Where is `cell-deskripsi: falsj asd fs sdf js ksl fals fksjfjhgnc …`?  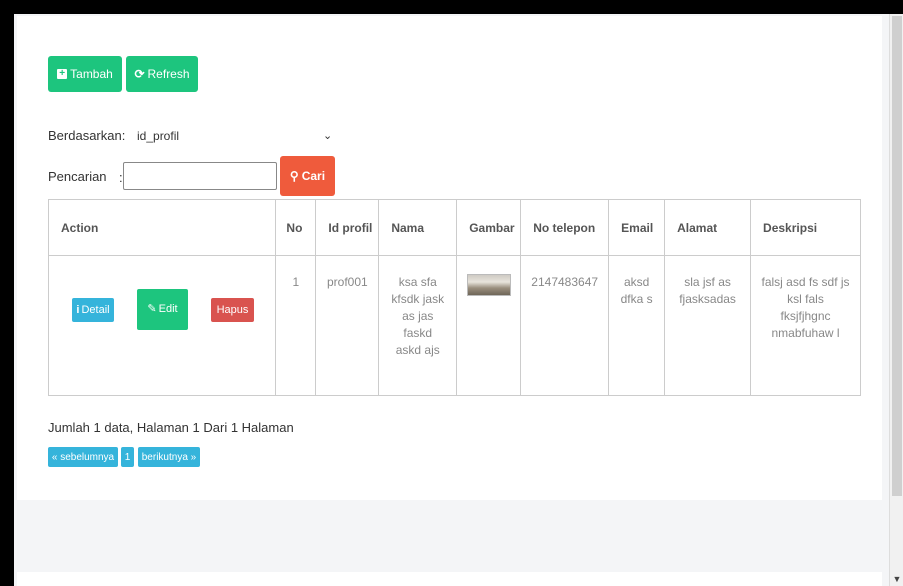
cell-deskripsi: falsj asd fs sdf js ksl fals fksjfjhgnc … is located at coordinates (805, 325).